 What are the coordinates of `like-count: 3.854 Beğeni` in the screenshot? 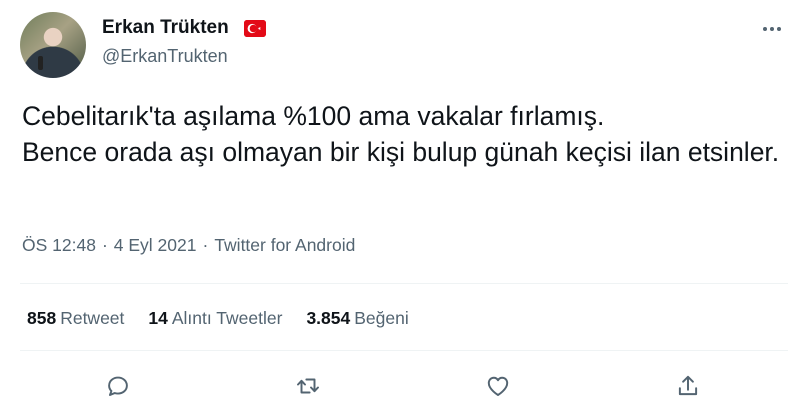 It's located at (357, 318).